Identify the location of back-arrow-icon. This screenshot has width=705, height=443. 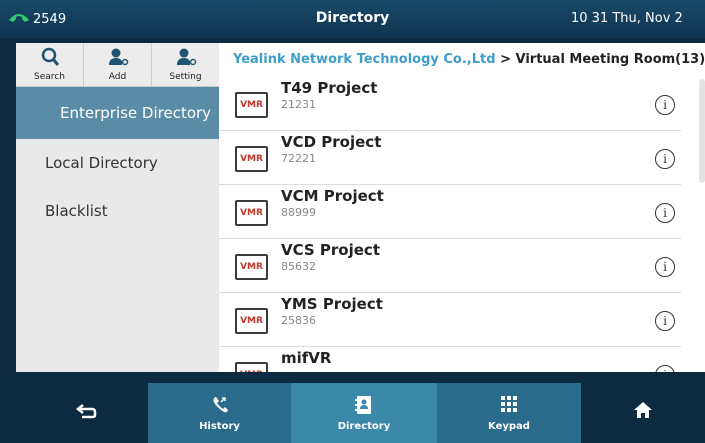
(86, 413).